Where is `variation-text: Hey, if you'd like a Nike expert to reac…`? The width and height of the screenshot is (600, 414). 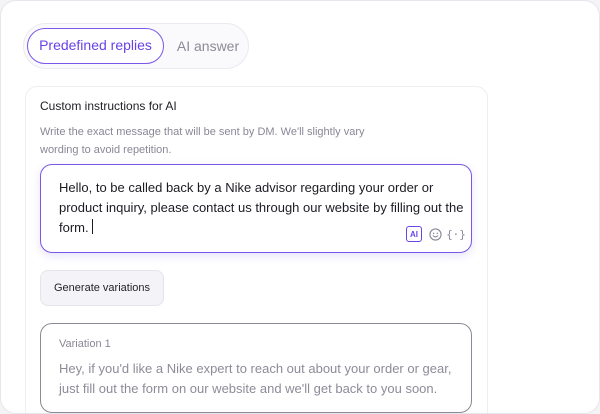 variation-text: Hey, if you'd like a Nike expert to reac… is located at coordinates (255, 378).